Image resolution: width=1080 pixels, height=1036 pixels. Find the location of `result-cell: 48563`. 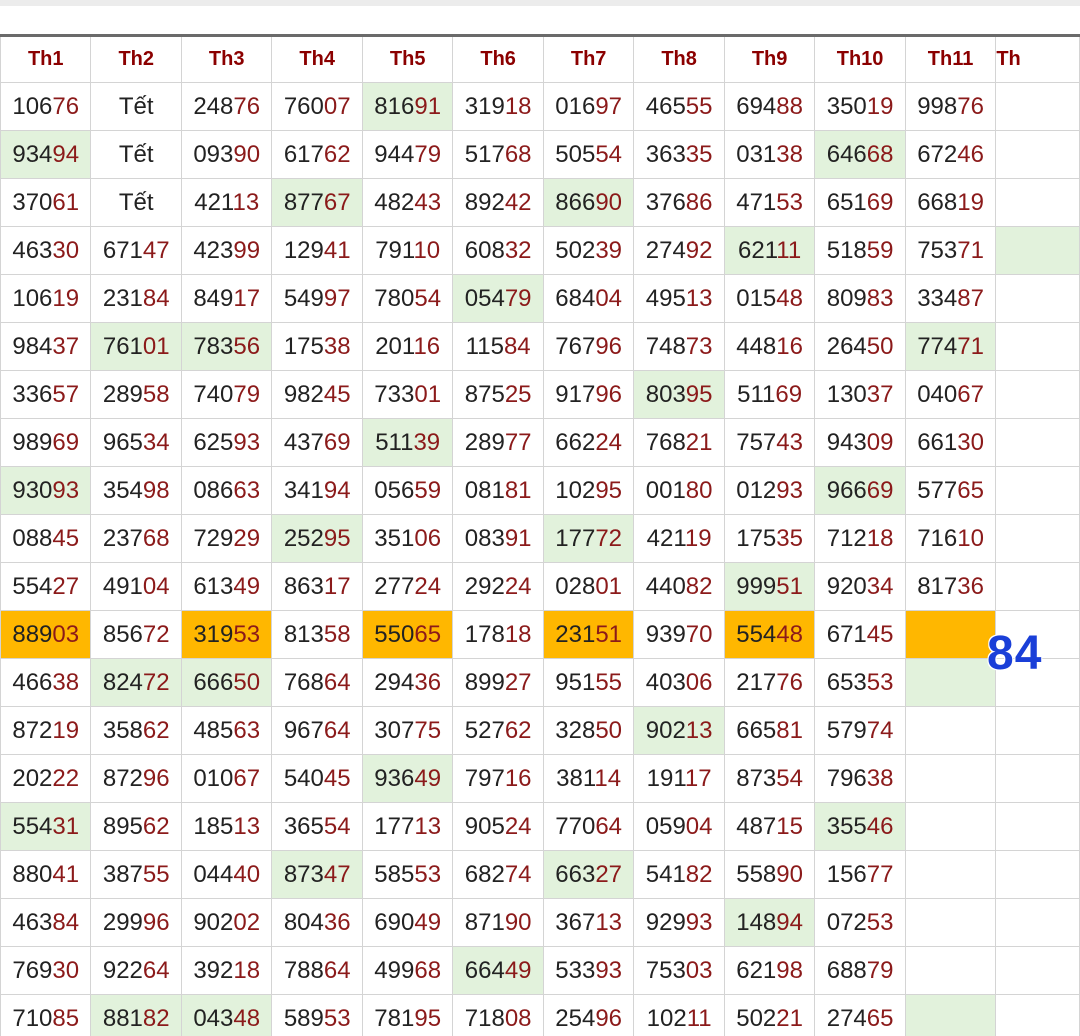

result-cell: 48563 is located at coordinates (226, 730).